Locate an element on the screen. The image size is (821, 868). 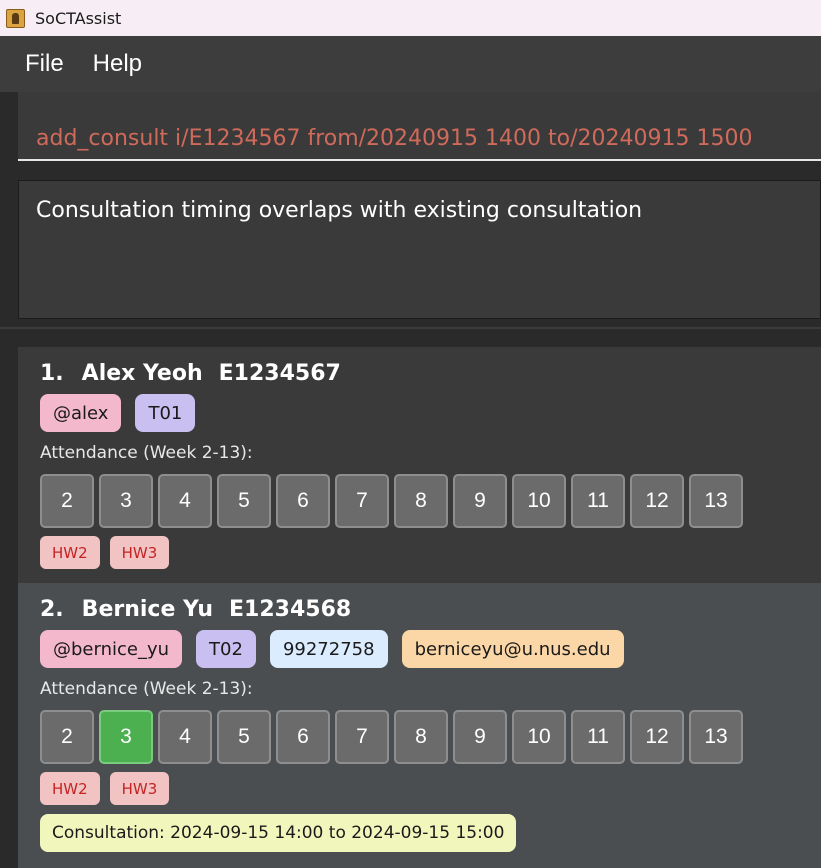
app-icon is located at coordinates (15, 18).